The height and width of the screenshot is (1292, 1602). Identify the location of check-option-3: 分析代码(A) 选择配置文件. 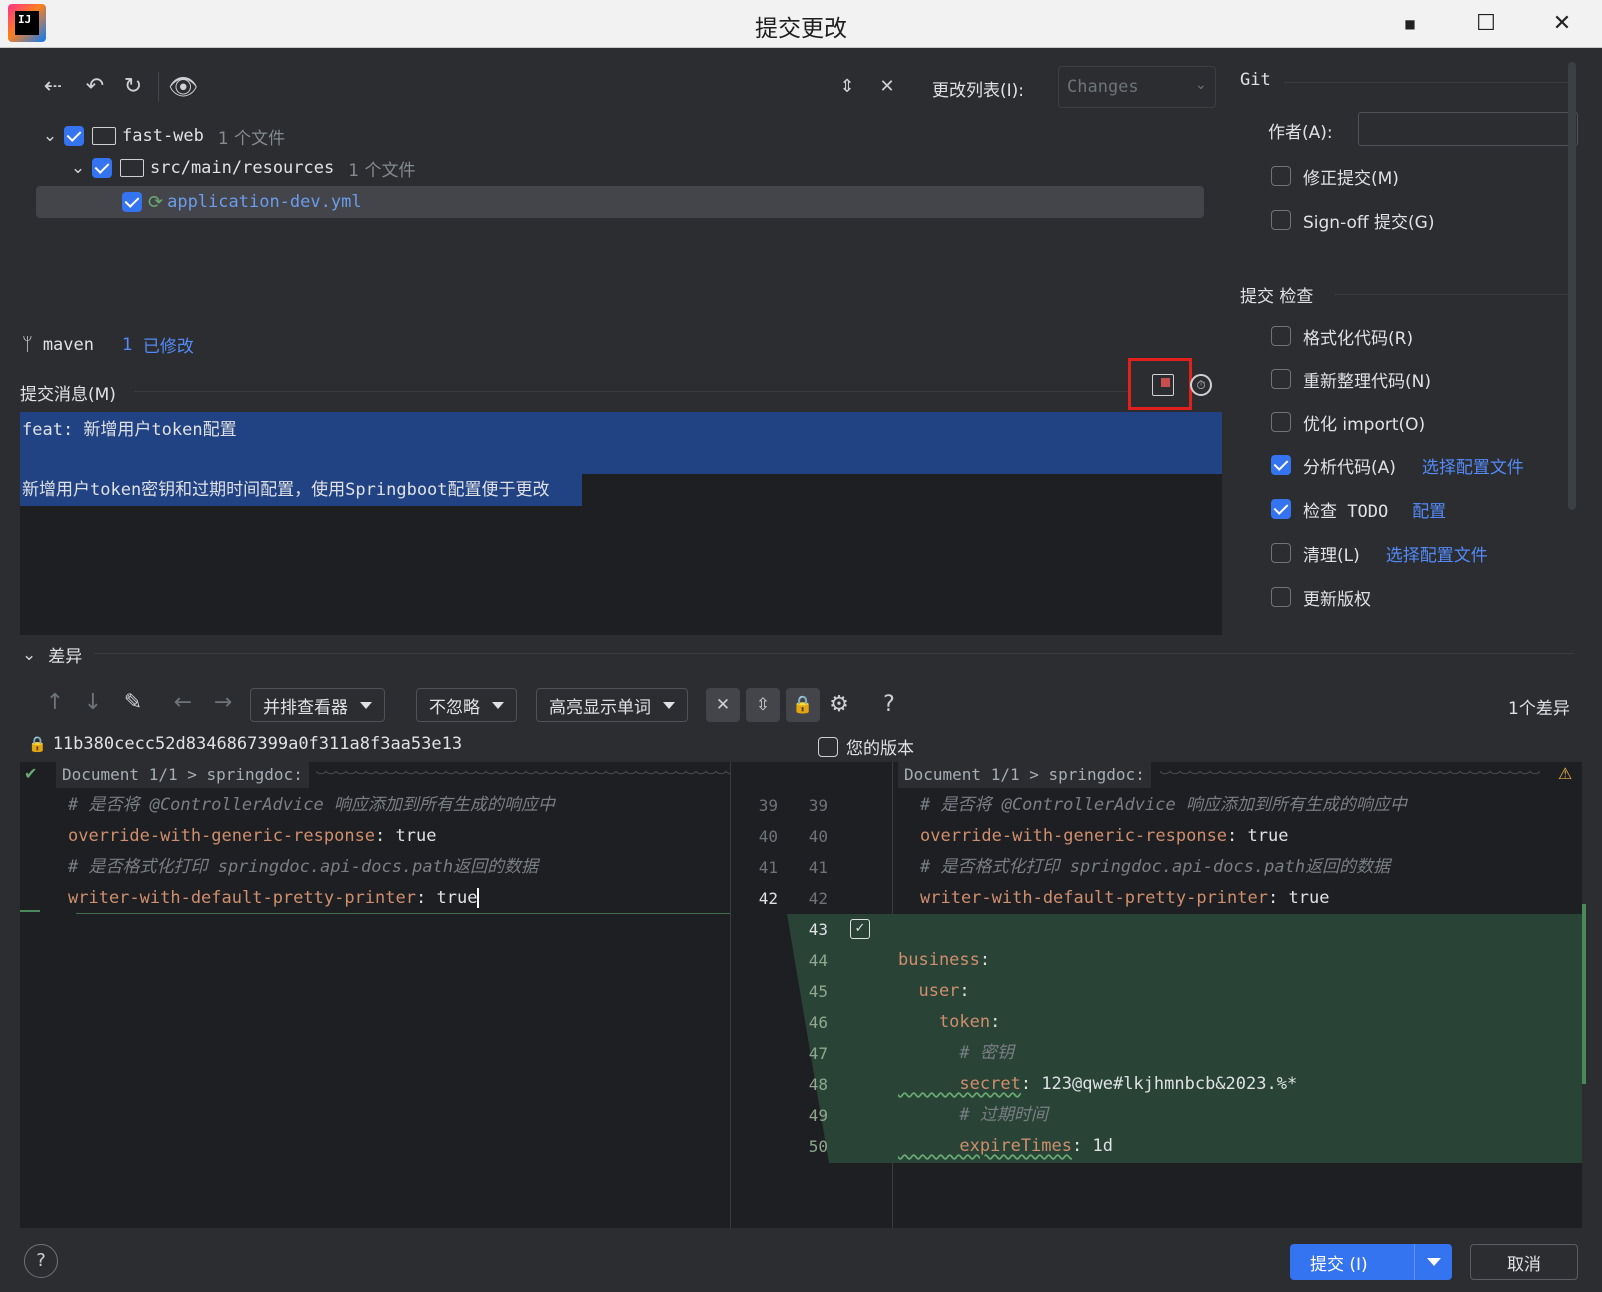
(1397, 465).